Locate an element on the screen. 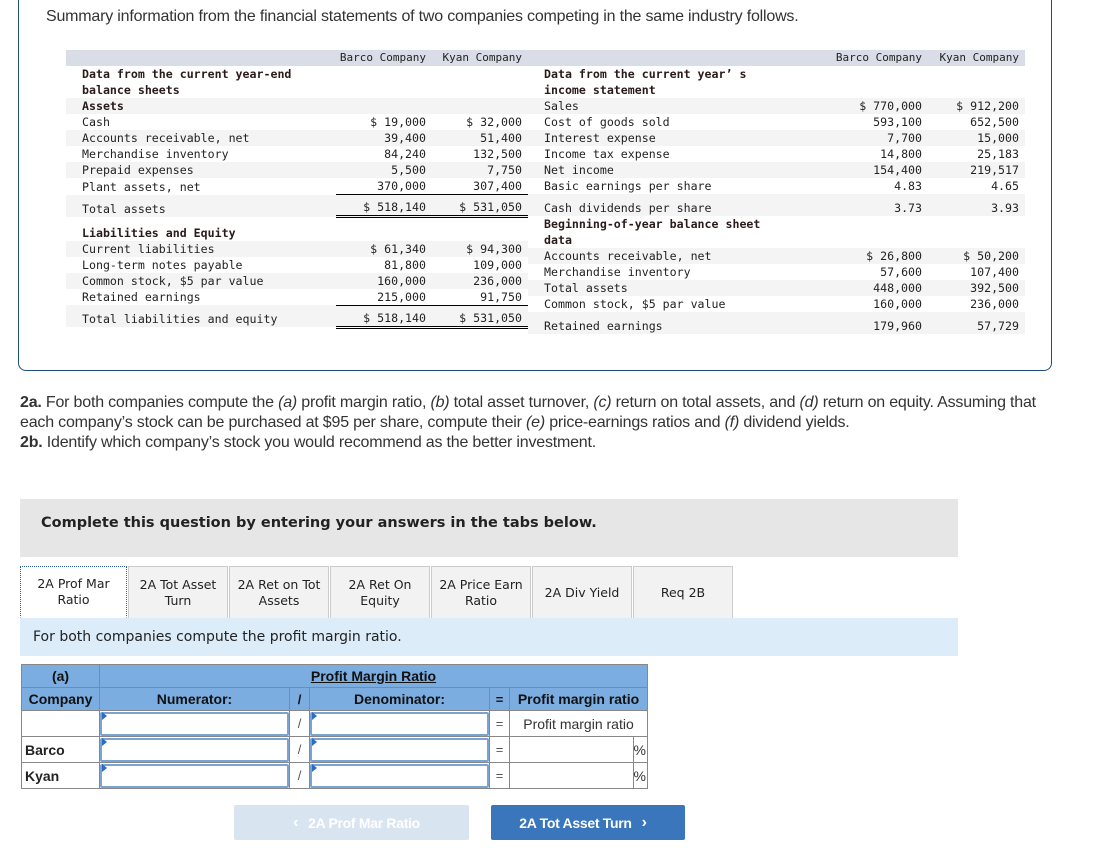 The width and height of the screenshot is (1109, 853). row-label: Accounts receivable, net is located at coordinates (201, 138).